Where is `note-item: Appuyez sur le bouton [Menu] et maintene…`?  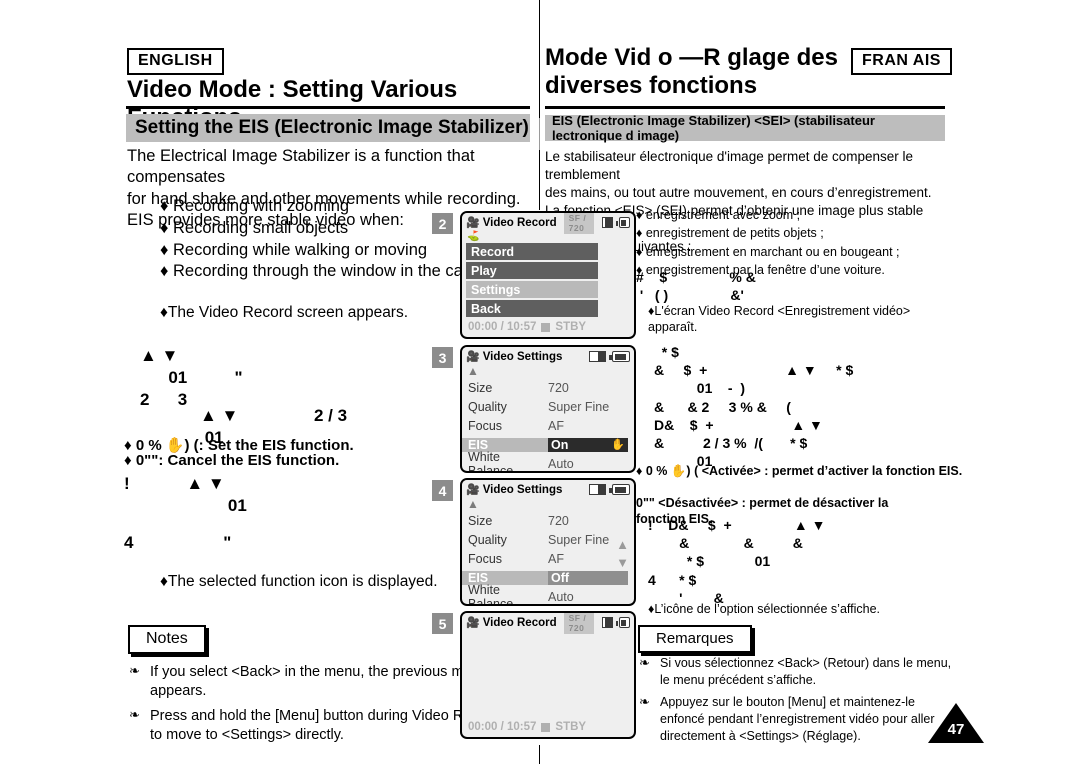 note-item: Appuyez sur le bouton [Menu] et maintene… is located at coordinates (796, 719).